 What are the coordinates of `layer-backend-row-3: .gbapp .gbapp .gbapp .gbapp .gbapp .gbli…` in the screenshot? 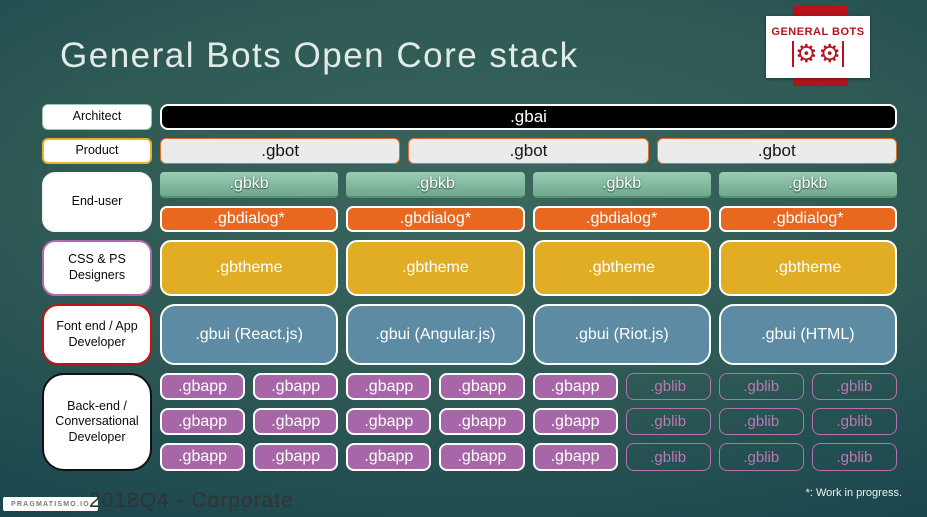 It's located at (528, 457).